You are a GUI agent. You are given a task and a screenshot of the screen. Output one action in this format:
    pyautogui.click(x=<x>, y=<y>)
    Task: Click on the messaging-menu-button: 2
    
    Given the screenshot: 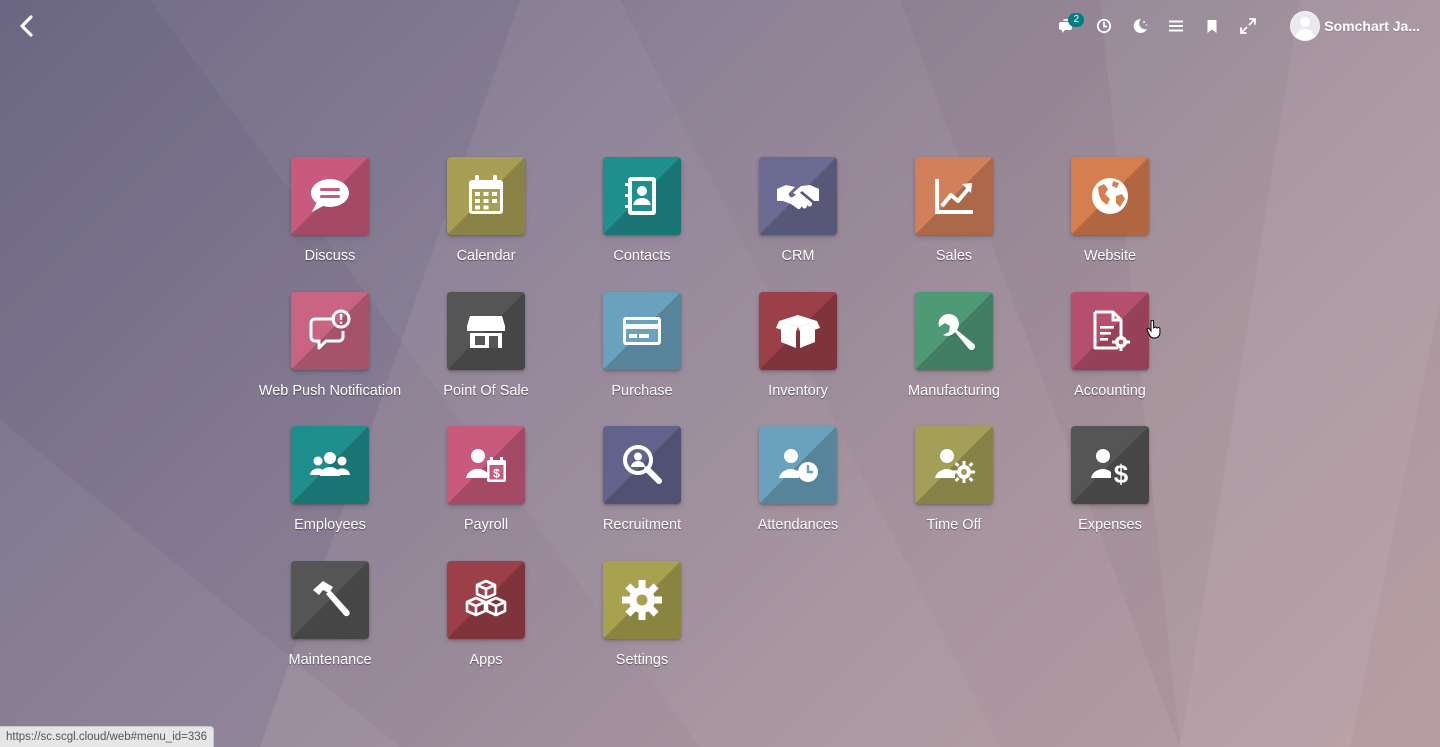 What is the action you would take?
    pyautogui.click(x=1068, y=26)
    